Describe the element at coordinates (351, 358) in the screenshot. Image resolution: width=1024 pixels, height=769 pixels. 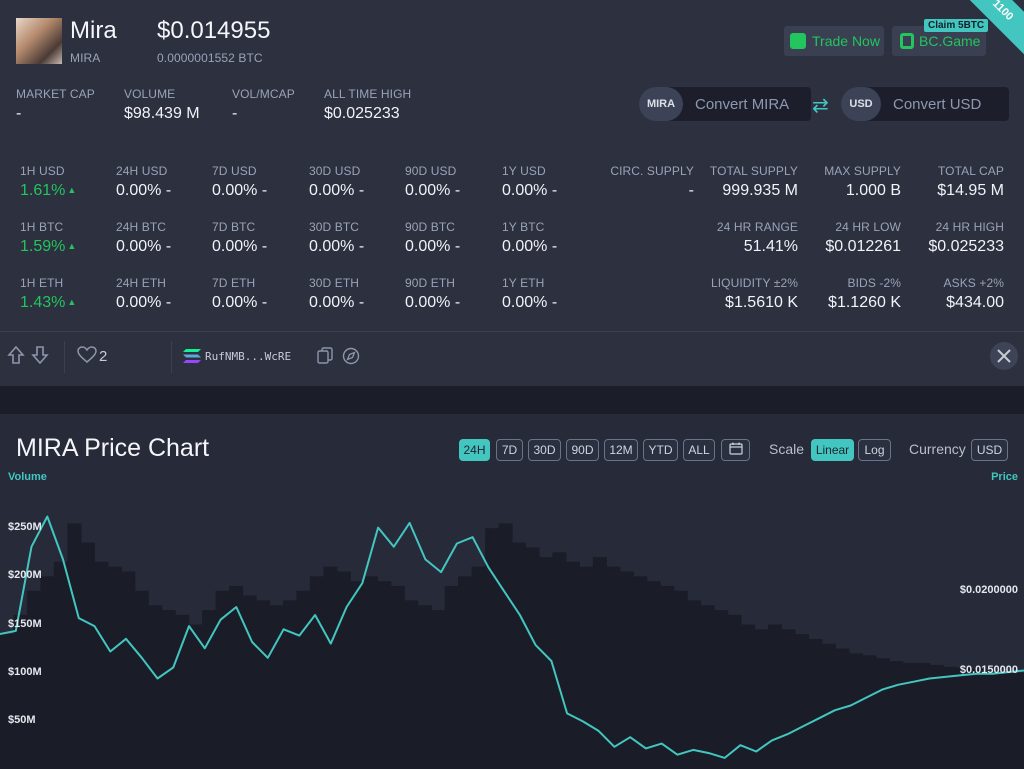
I see `explorer-icon` at that location.